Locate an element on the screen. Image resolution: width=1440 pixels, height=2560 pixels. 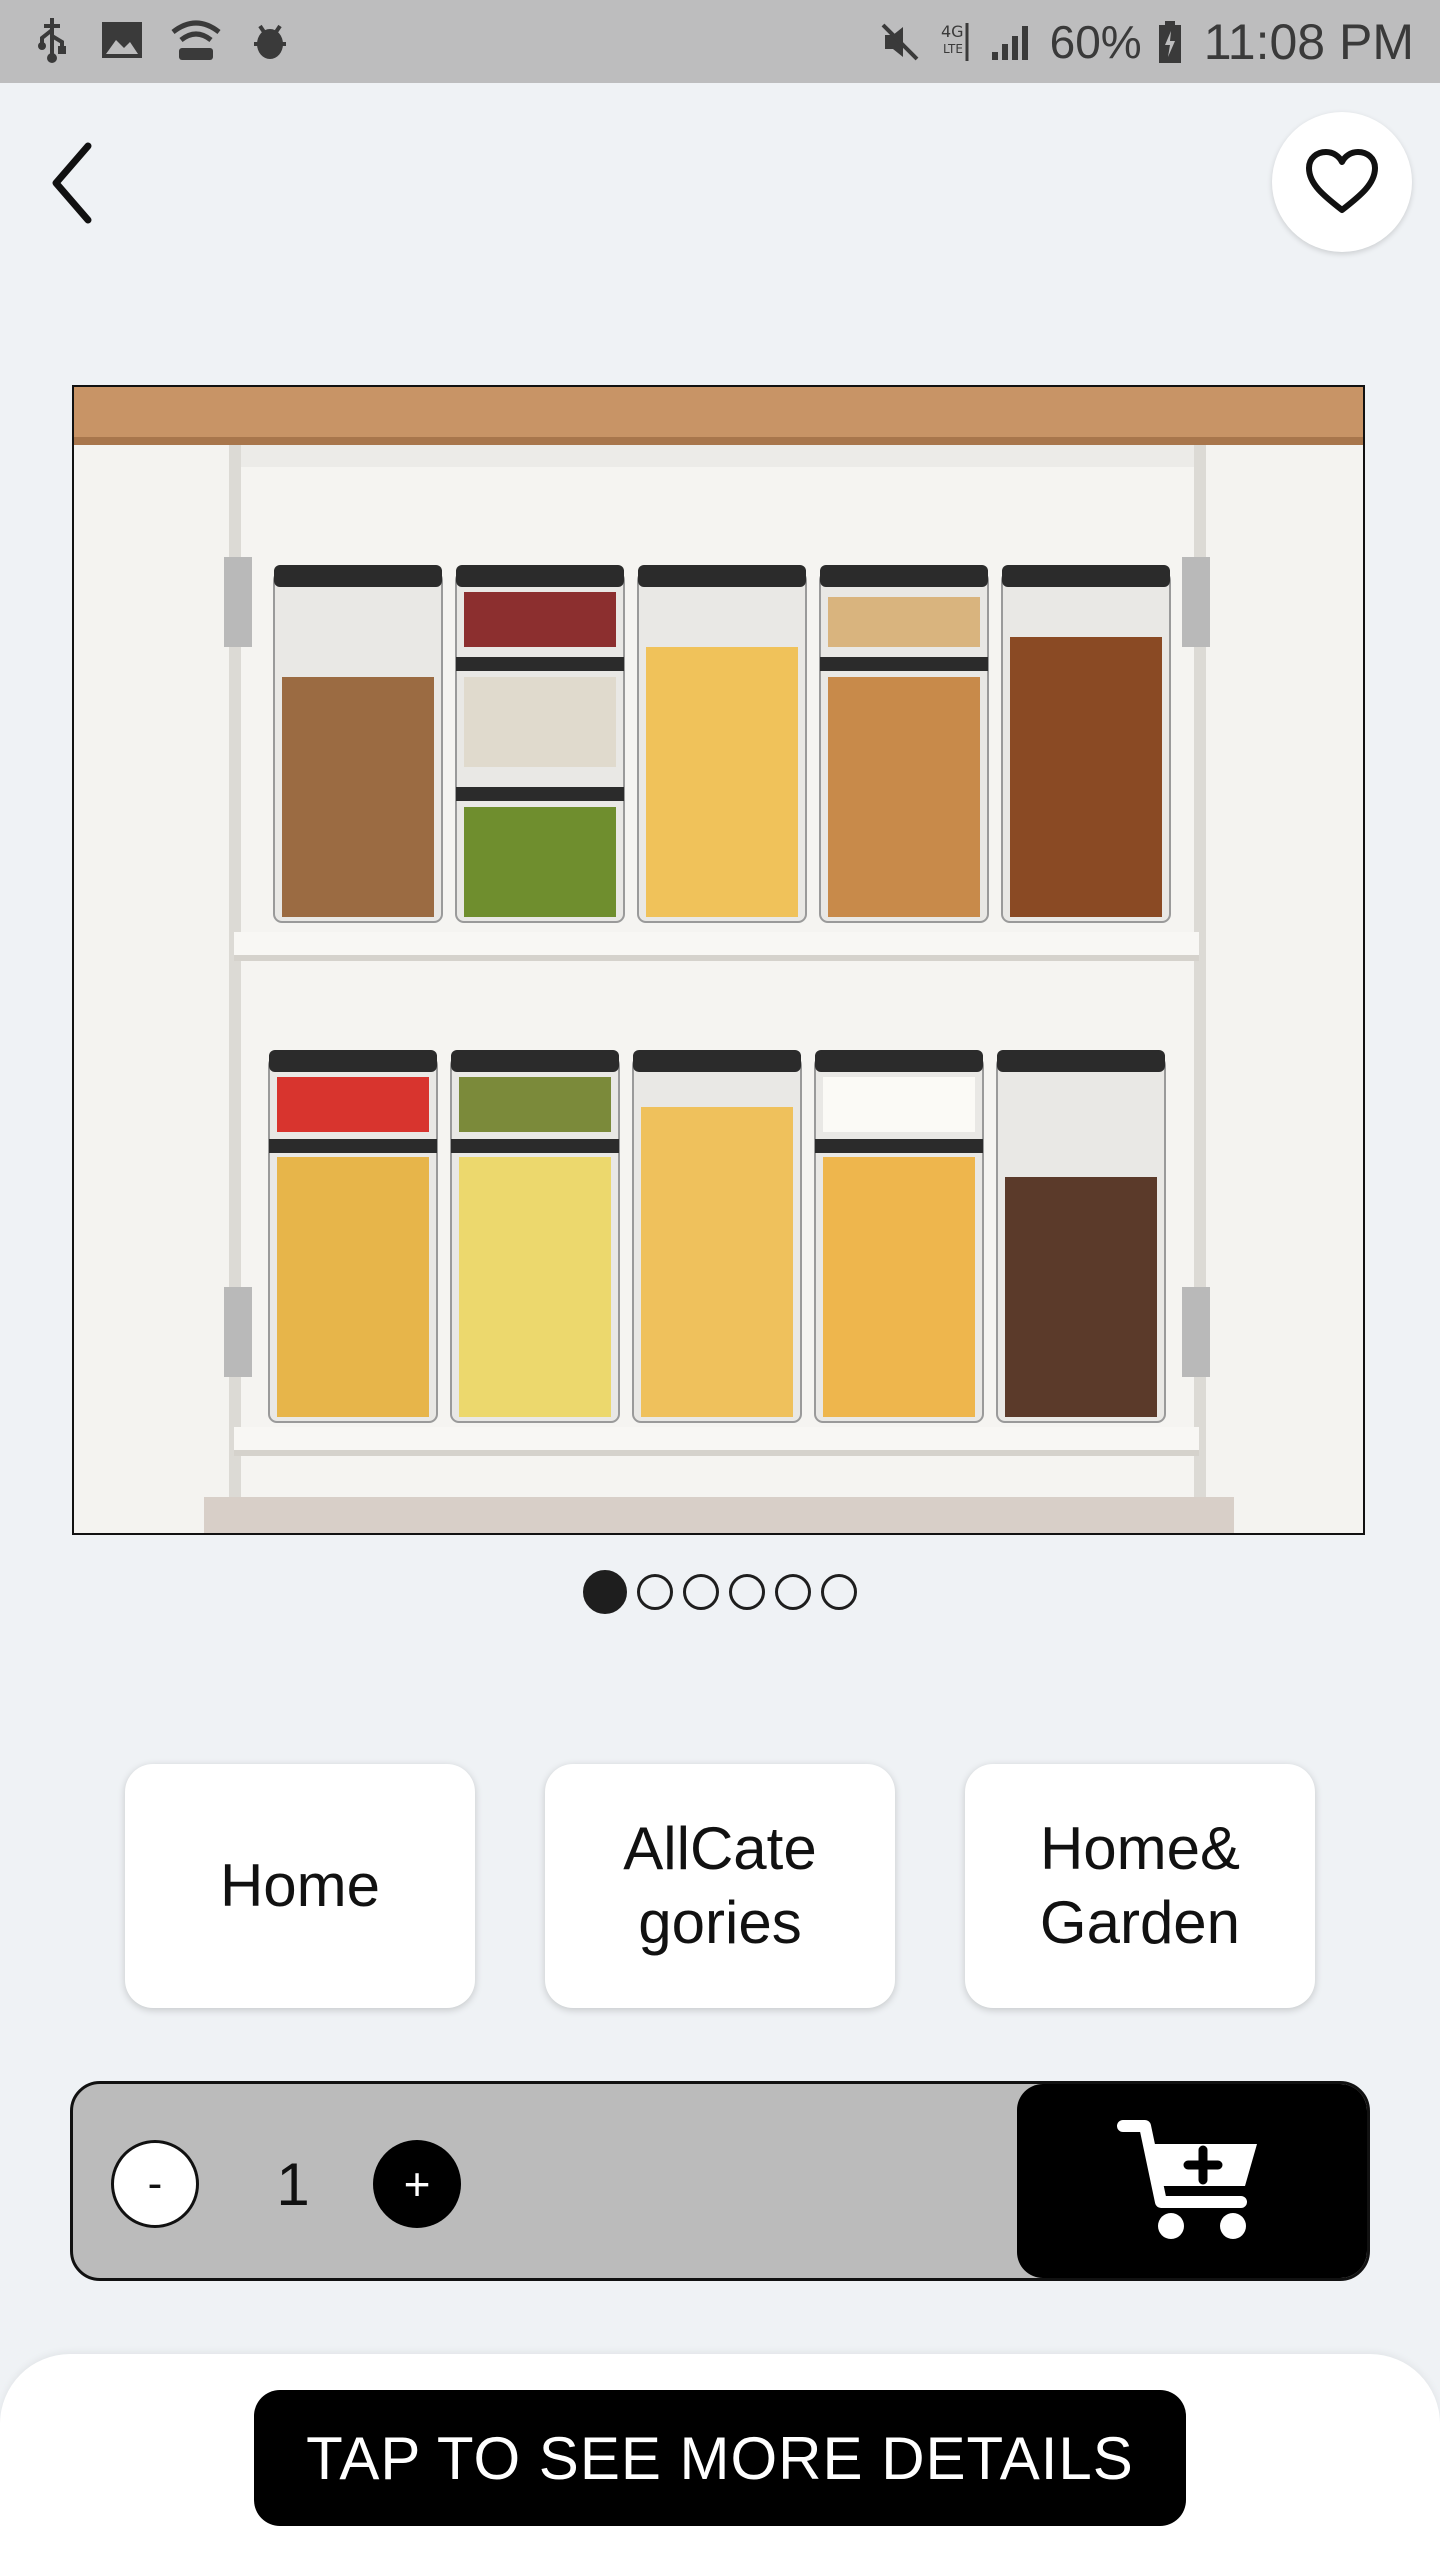
bug-icon is located at coordinates (270, 40).